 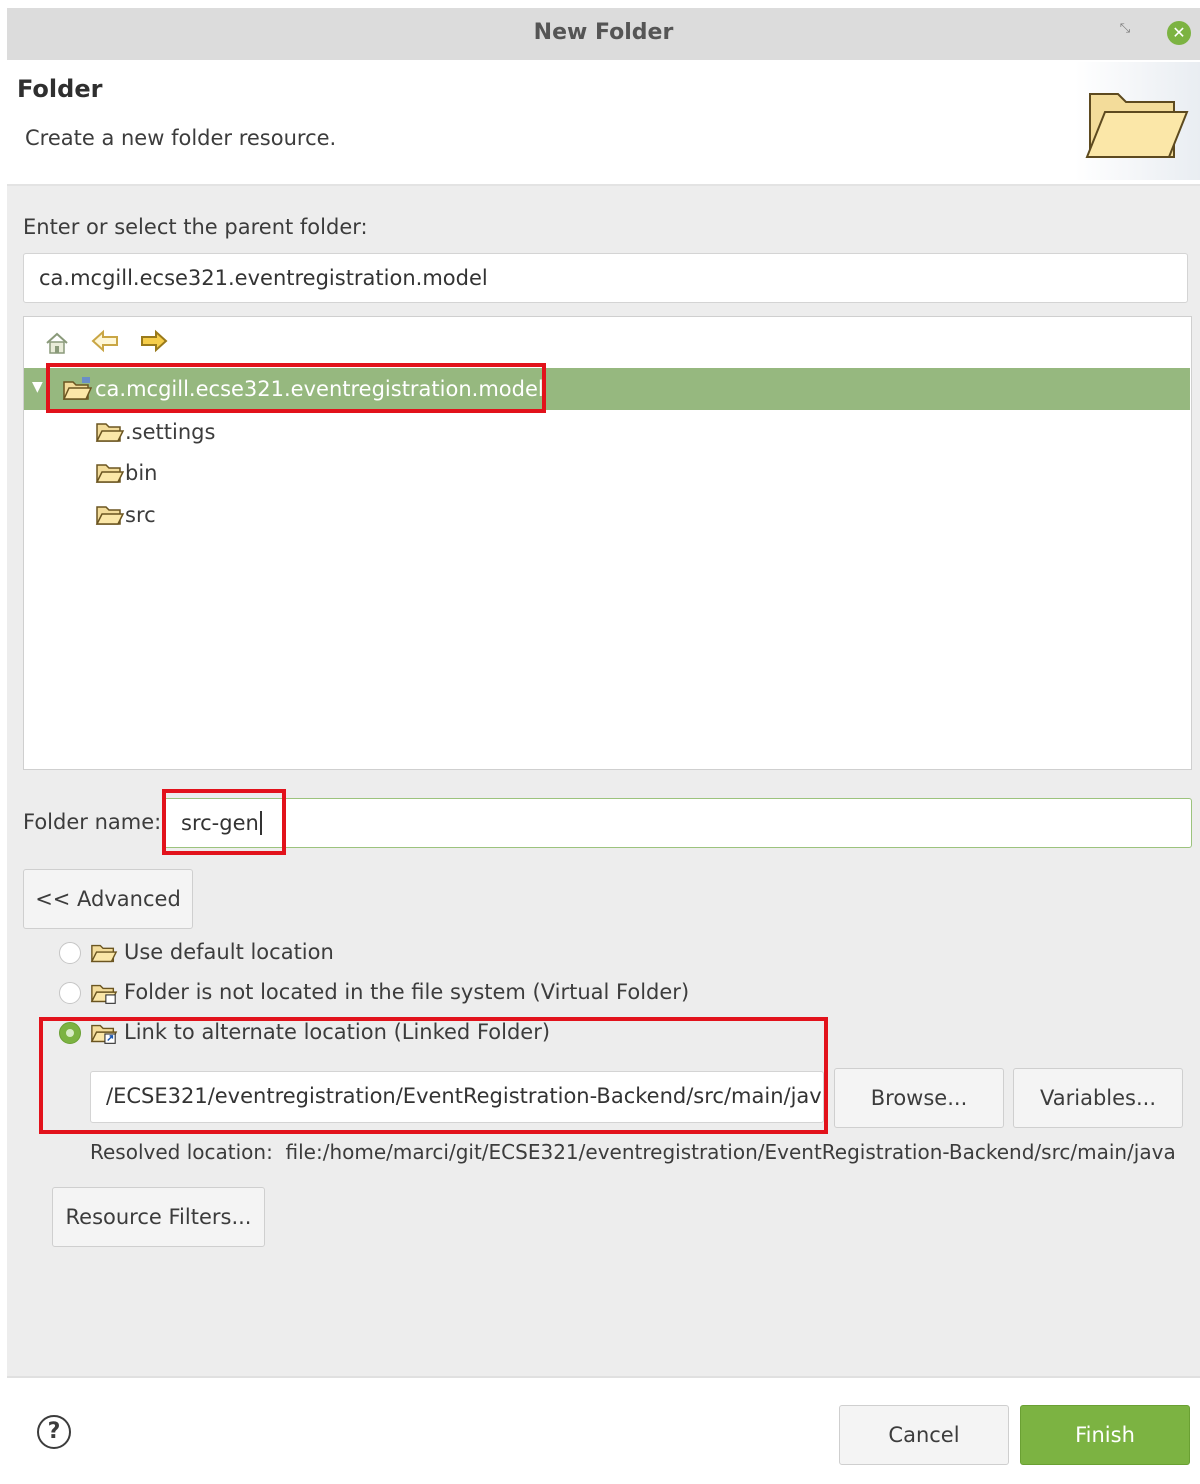 What do you see at coordinates (677, 823) in the screenshot?
I see `folder-name-input: src-gen` at bounding box center [677, 823].